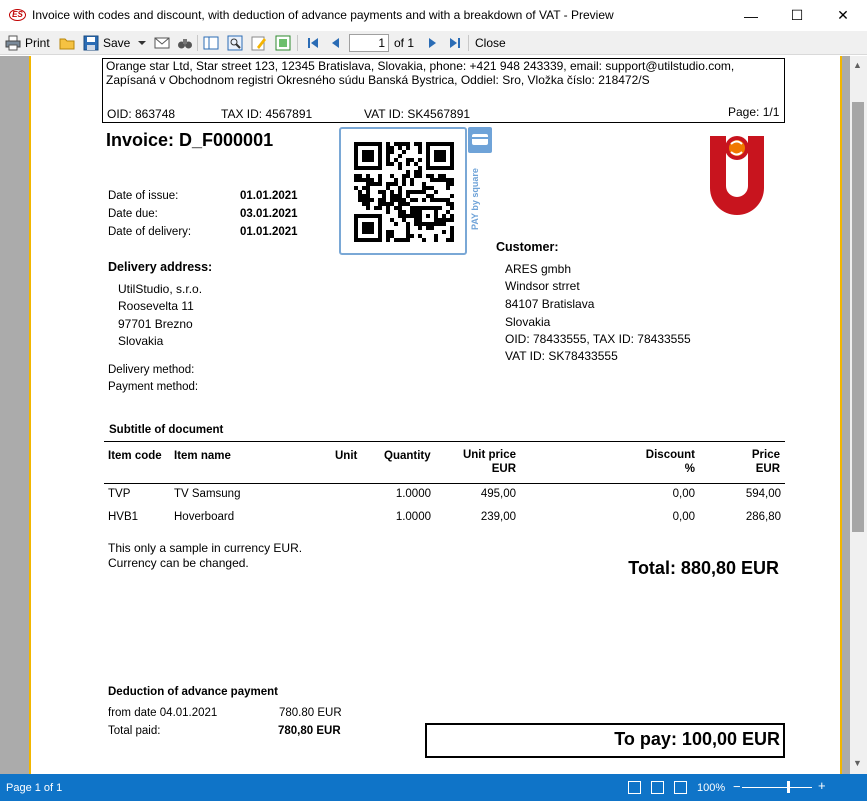 This screenshot has width=867, height=801. I want to click on table-cell-code: HVB1, so click(123, 517).